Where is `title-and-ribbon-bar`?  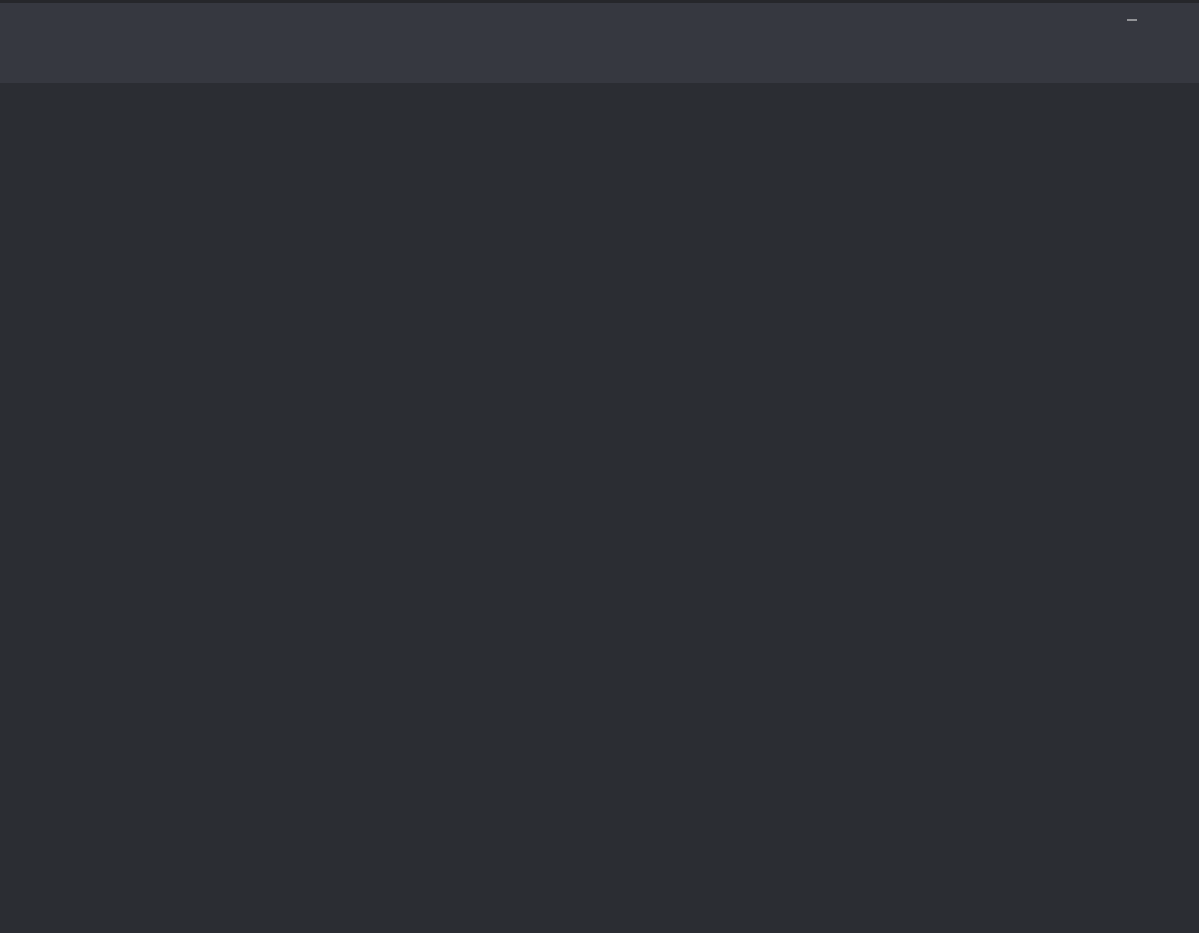 title-and-ribbon-bar is located at coordinates (599, 41).